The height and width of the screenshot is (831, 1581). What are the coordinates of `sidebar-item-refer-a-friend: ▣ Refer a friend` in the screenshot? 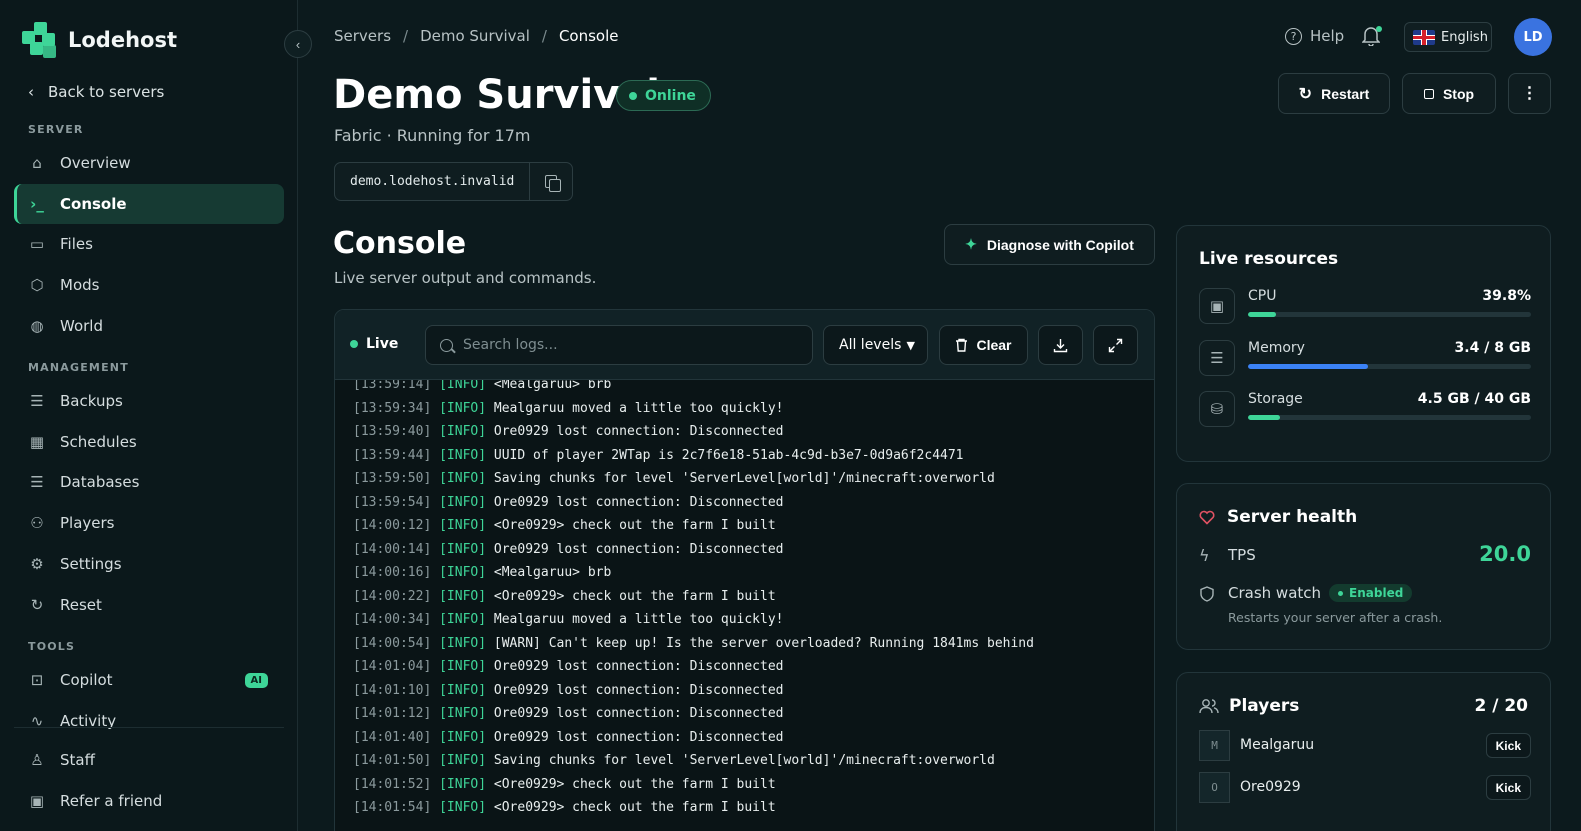 It's located at (149, 801).